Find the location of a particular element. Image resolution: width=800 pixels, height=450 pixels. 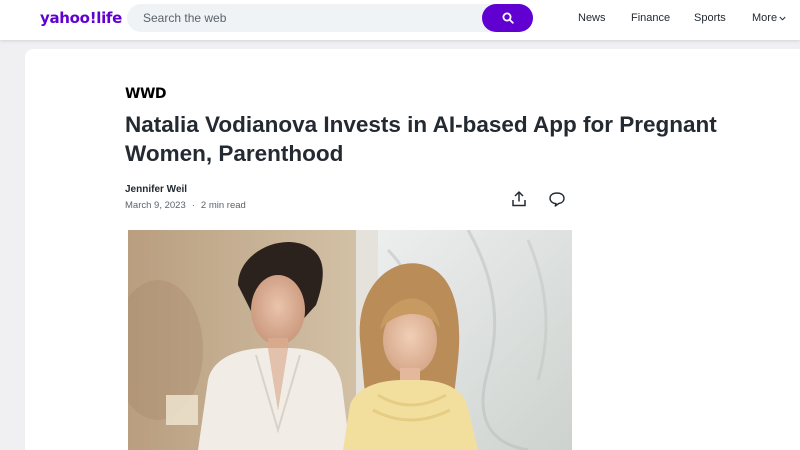

comment-icon is located at coordinates (557, 199).